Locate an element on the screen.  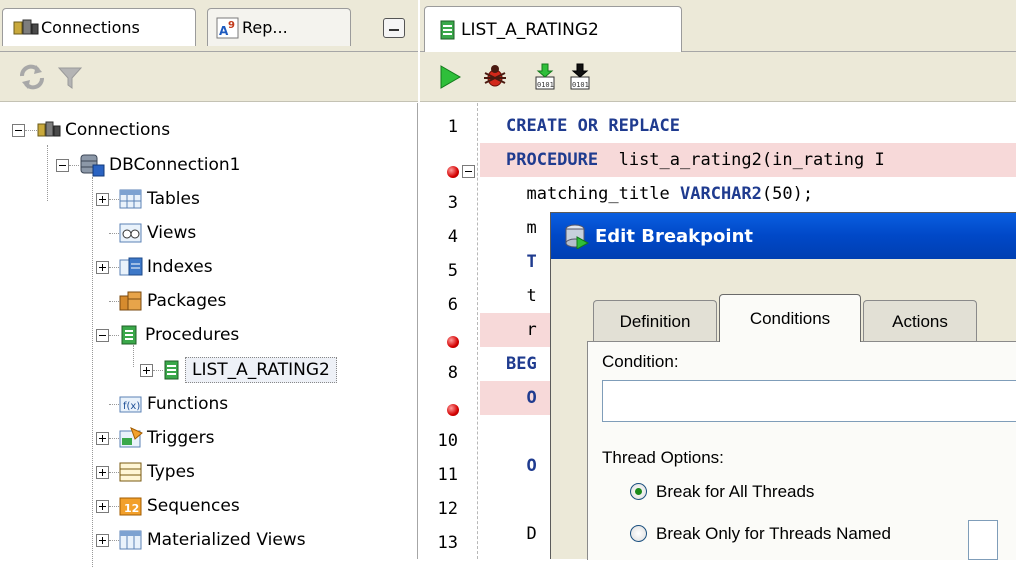
tree-node-label: LIST_A_RATING2 is located at coordinates (261, 370).